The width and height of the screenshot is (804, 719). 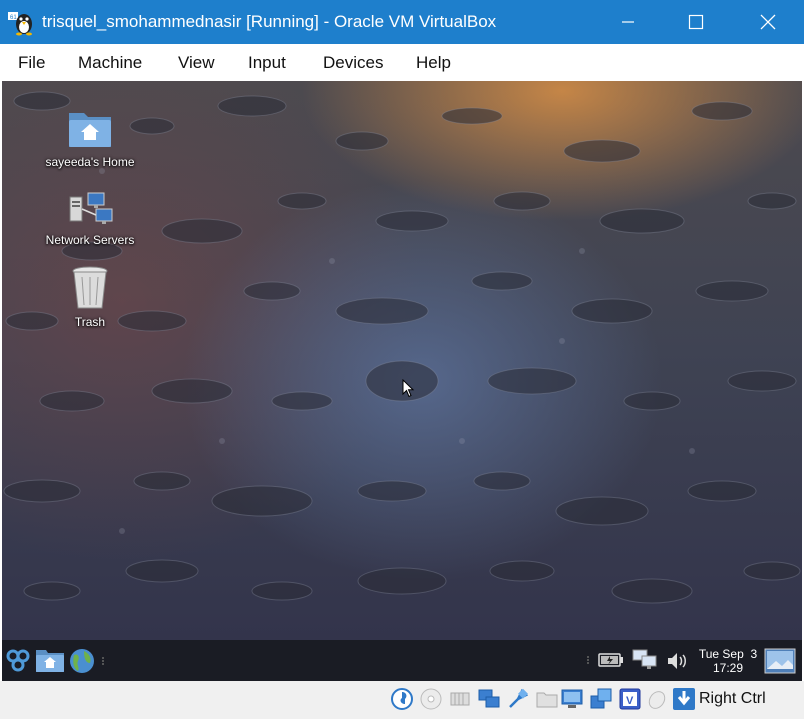 What do you see at coordinates (50, 660) in the screenshot?
I see `home-folder-launcher-icon` at bounding box center [50, 660].